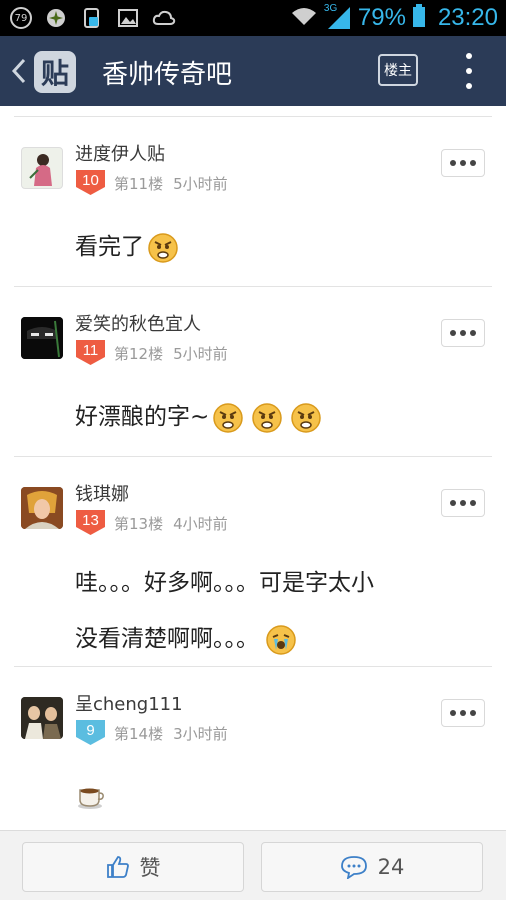 The height and width of the screenshot is (900, 506). What do you see at coordinates (117, 867) in the screenshot?
I see `thumbs-up-icon` at bounding box center [117, 867].